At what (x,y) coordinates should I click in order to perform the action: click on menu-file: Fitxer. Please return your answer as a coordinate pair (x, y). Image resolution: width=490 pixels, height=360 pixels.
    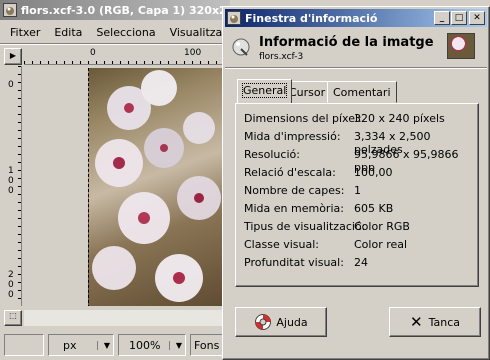
    Looking at the image, I should click on (25, 32).